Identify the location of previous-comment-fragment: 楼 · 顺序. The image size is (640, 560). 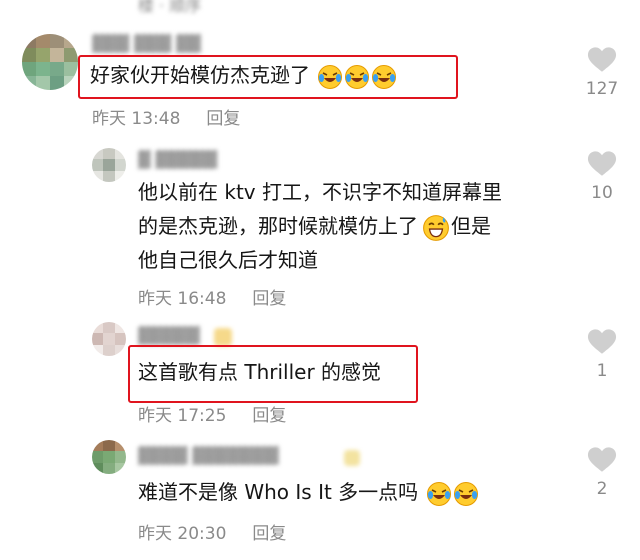
(170, 7).